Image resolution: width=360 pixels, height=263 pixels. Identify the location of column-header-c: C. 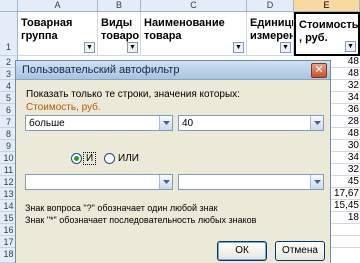
(194, 6).